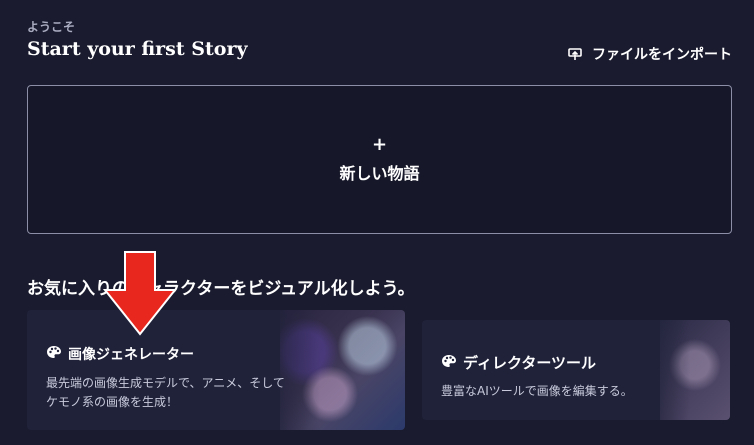  I want to click on welcome-text: ようこそ, so click(51, 27).